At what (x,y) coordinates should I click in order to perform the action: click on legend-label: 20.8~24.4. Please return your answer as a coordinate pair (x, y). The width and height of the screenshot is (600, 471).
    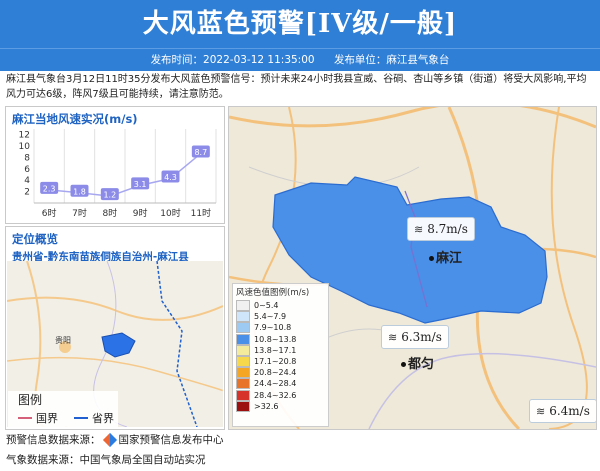
    Looking at the image, I should click on (275, 373).